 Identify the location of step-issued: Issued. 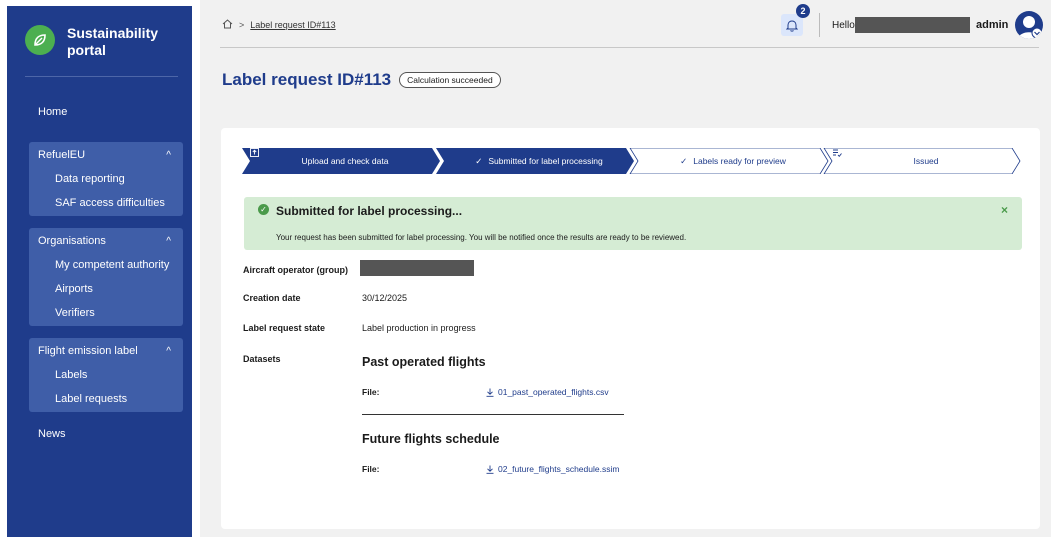
(926, 161).